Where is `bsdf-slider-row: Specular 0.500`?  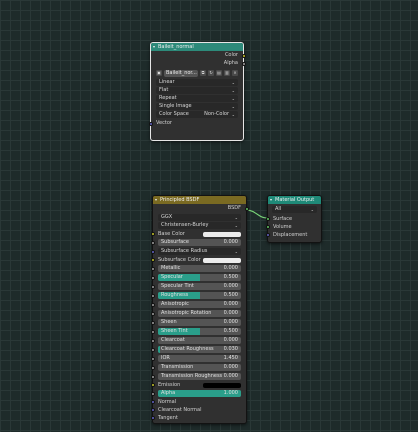
bsdf-slider-row: Specular 0.500 is located at coordinates (198, 278).